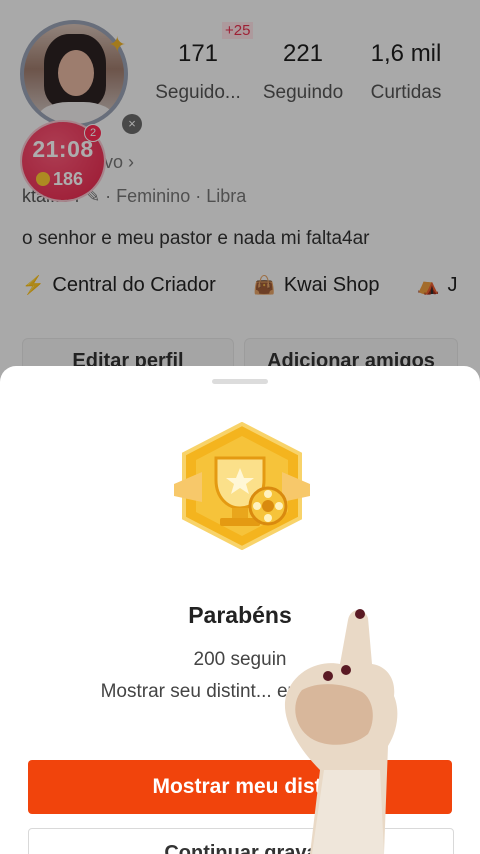 The height and width of the screenshot is (854, 480). What do you see at coordinates (242, 486) in the screenshot?
I see `trophy-badge-icon` at bounding box center [242, 486].